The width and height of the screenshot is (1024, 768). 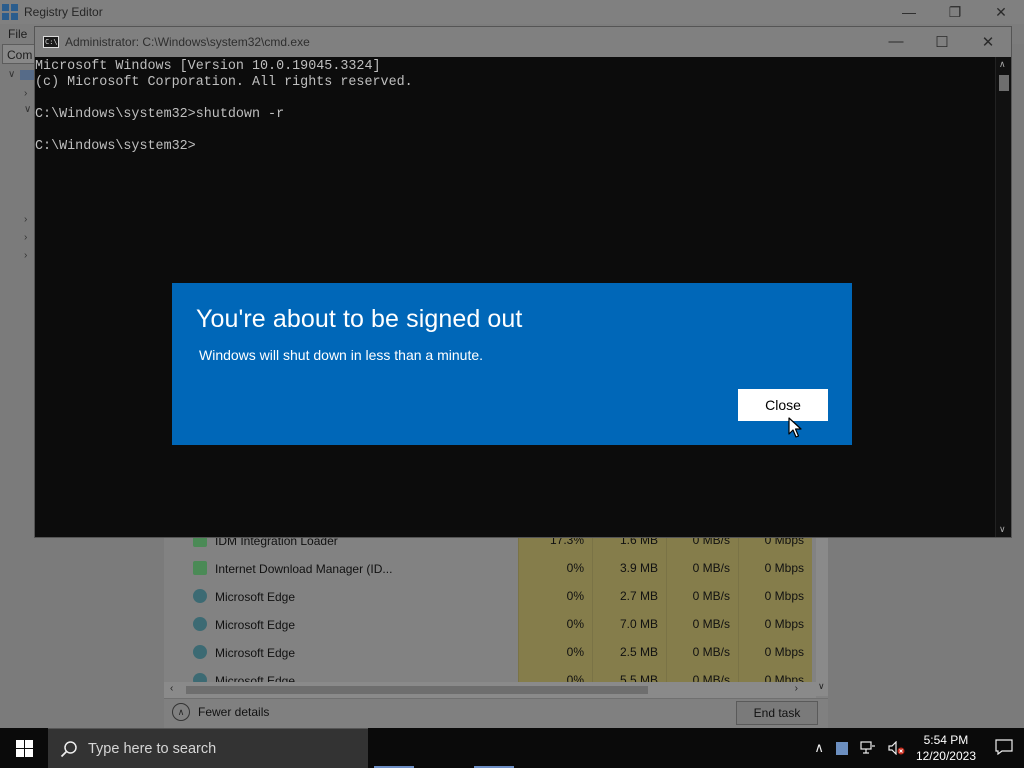 I want to click on vertical-scrollbar: ∨, so click(x=822, y=611).